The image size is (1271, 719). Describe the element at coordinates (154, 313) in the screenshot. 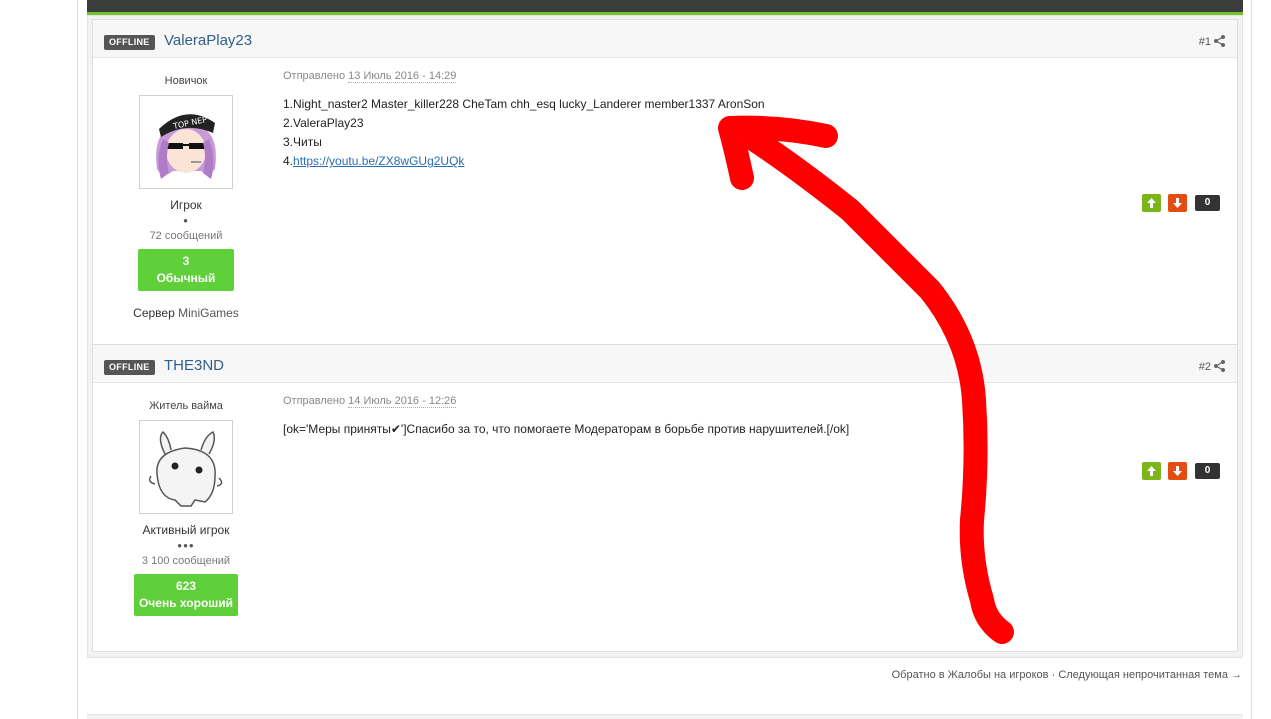

I see `server-label: Сервер` at that location.